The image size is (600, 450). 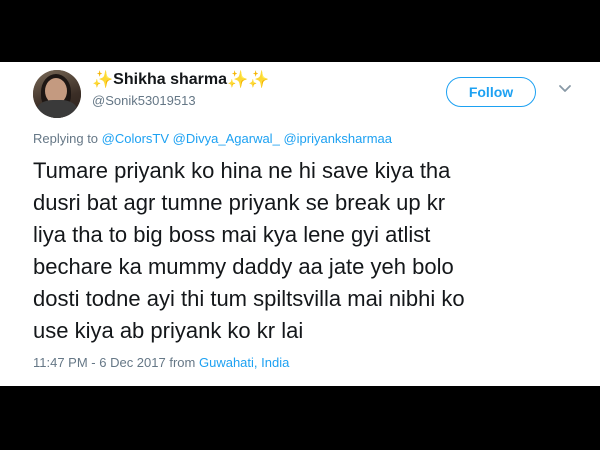 What do you see at coordinates (170, 79) in the screenshot?
I see `display-name-text: Shikha sharma` at bounding box center [170, 79].